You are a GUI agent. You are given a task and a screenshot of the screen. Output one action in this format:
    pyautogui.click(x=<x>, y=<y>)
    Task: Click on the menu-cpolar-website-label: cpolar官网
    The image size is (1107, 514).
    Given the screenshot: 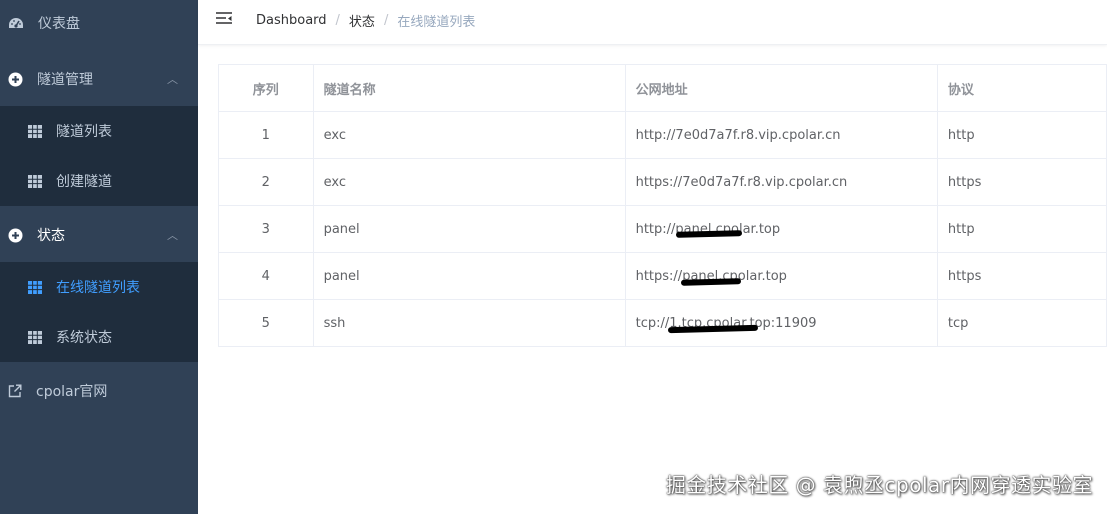 What is the action you would take?
    pyautogui.click(x=72, y=392)
    